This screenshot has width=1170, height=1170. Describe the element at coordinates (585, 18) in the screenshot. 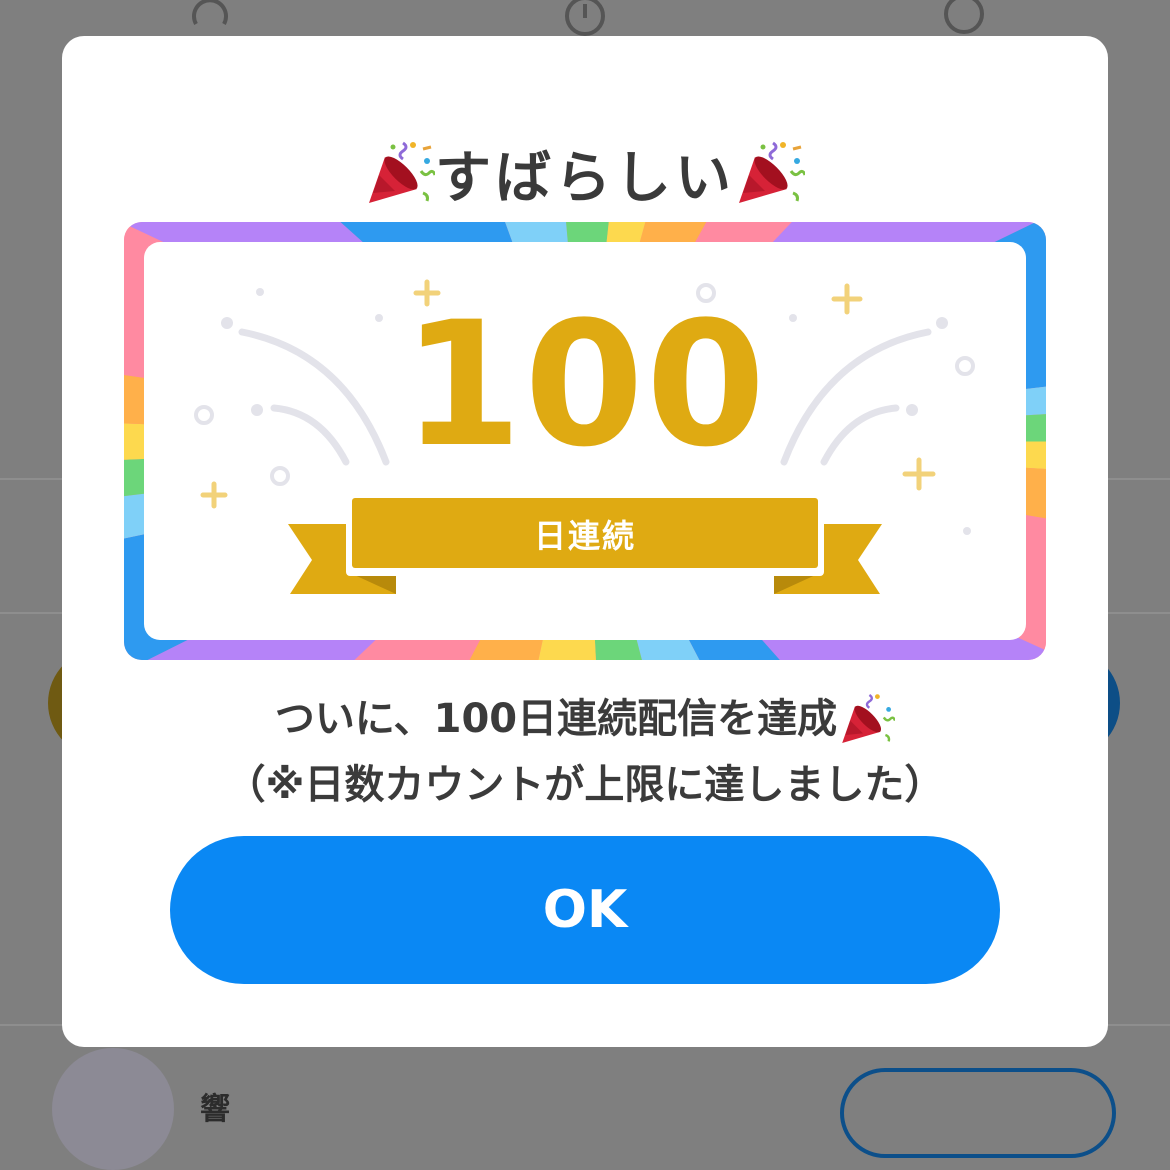

I see `clock-icon` at that location.